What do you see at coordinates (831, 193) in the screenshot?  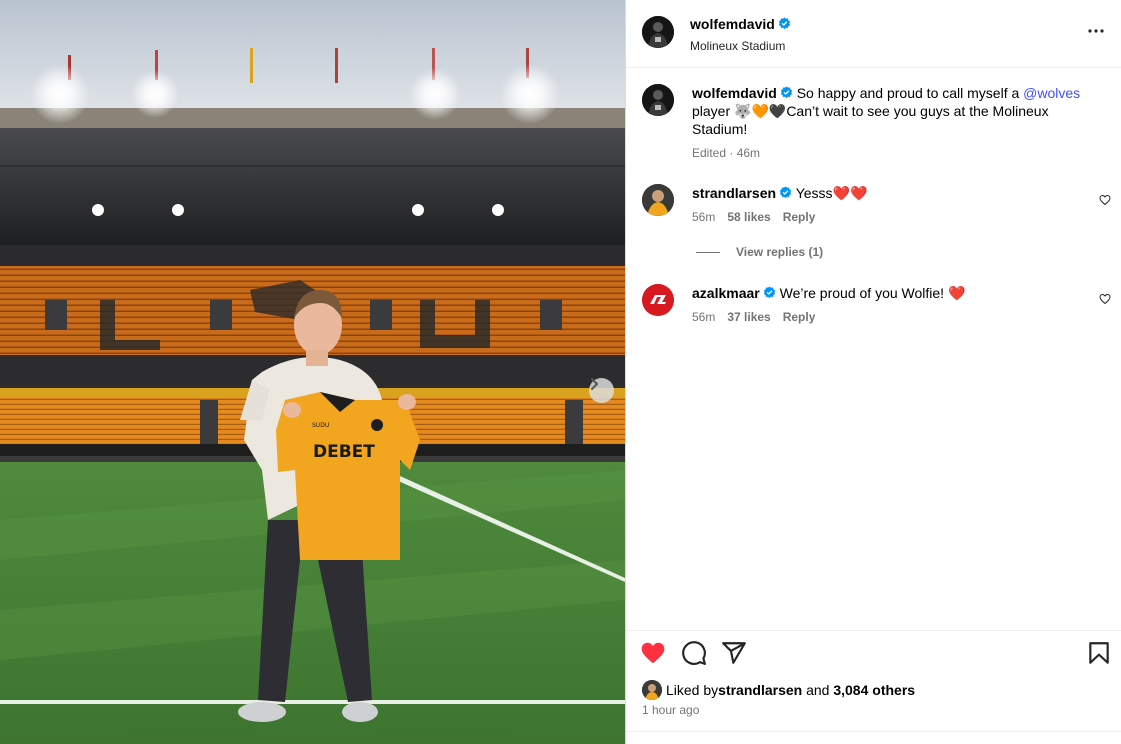 I see `comment-text: Yesss❤️❤️` at bounding box center [831, 193].